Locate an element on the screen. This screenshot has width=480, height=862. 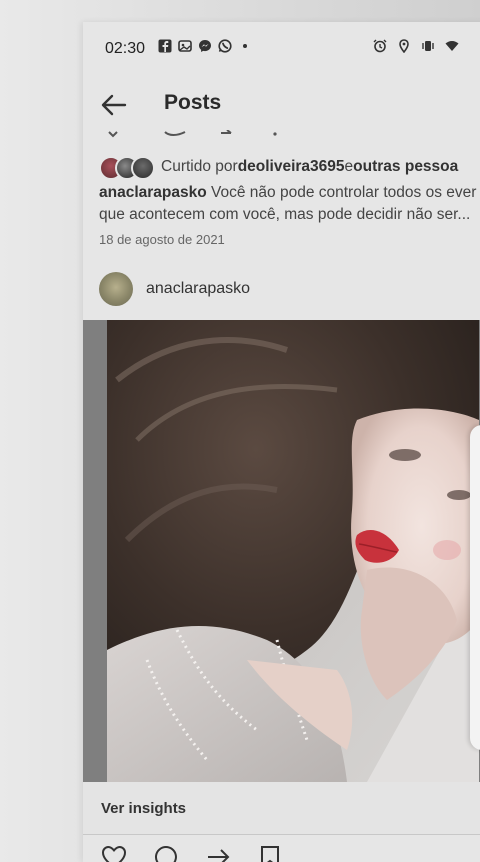
action-icons-peek is located at coordinates (192, 134).